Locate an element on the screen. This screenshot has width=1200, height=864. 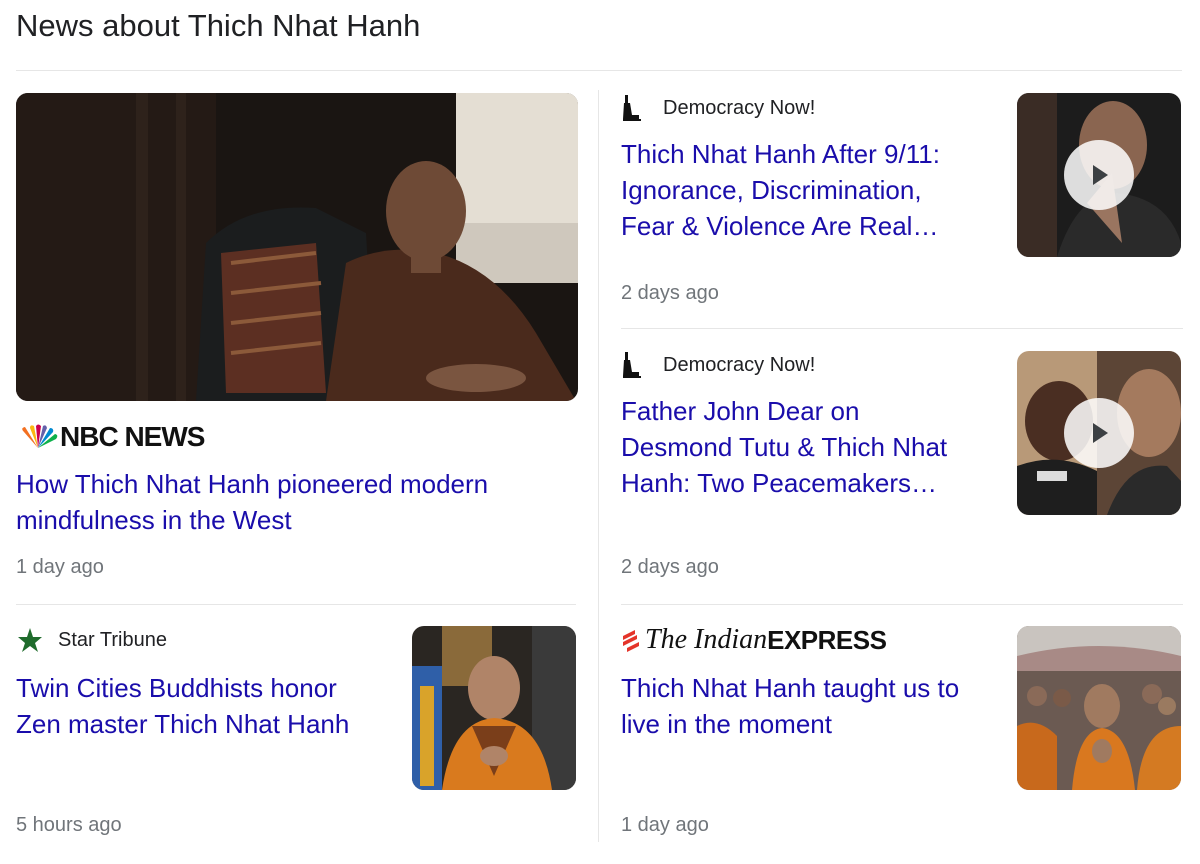
article-source: The Indian EXPRESS is located at coordinates (754, 640).